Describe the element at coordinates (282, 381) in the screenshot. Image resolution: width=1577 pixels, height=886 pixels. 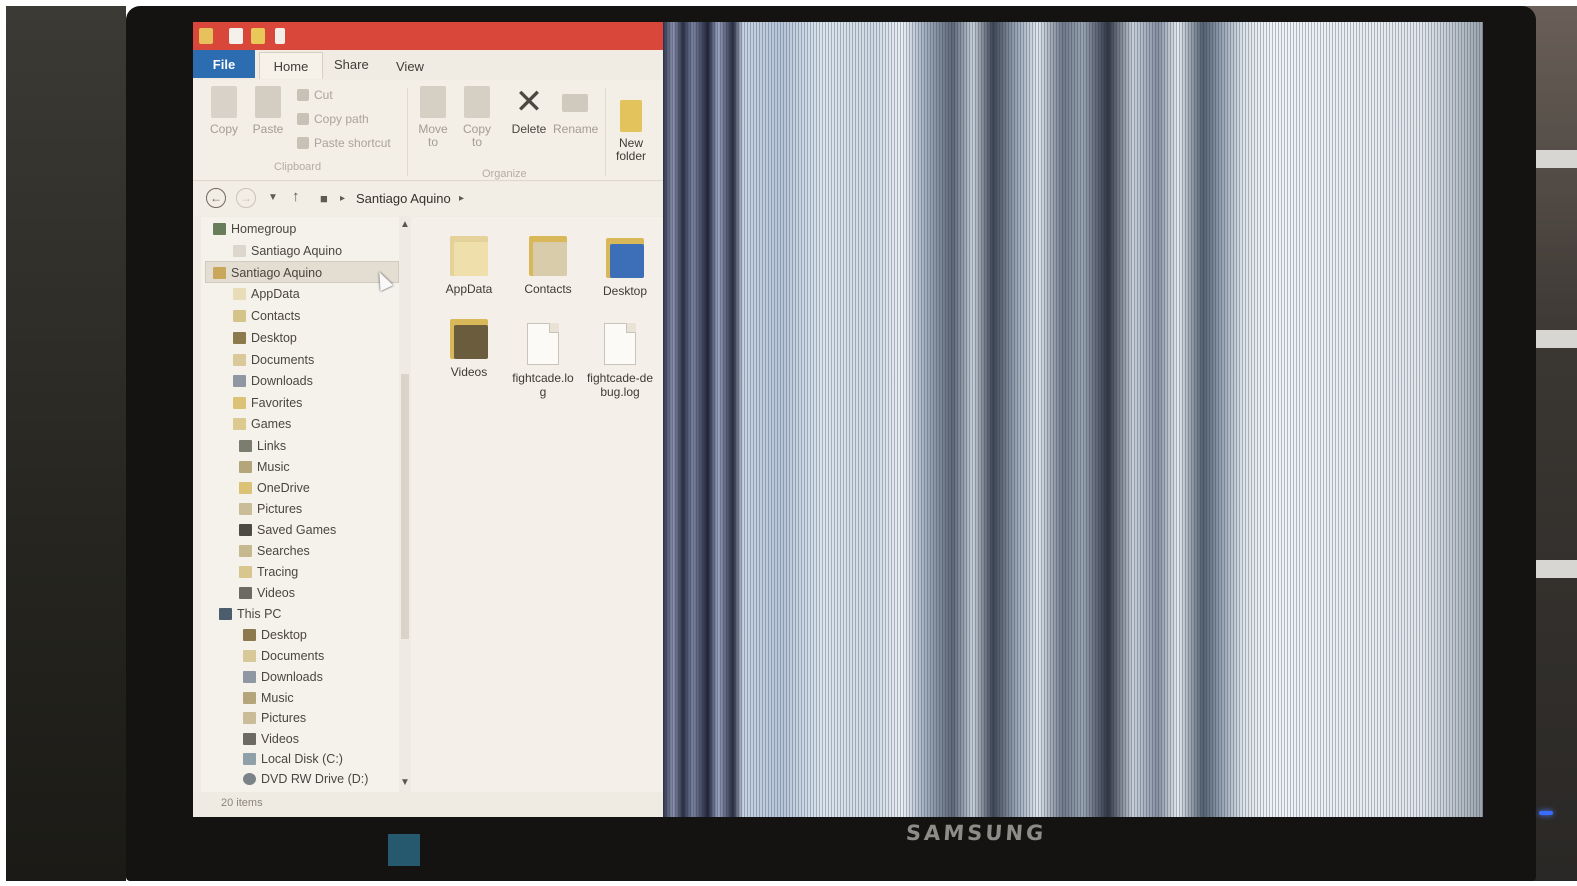
I see `tree-label: Downloads` at that location.